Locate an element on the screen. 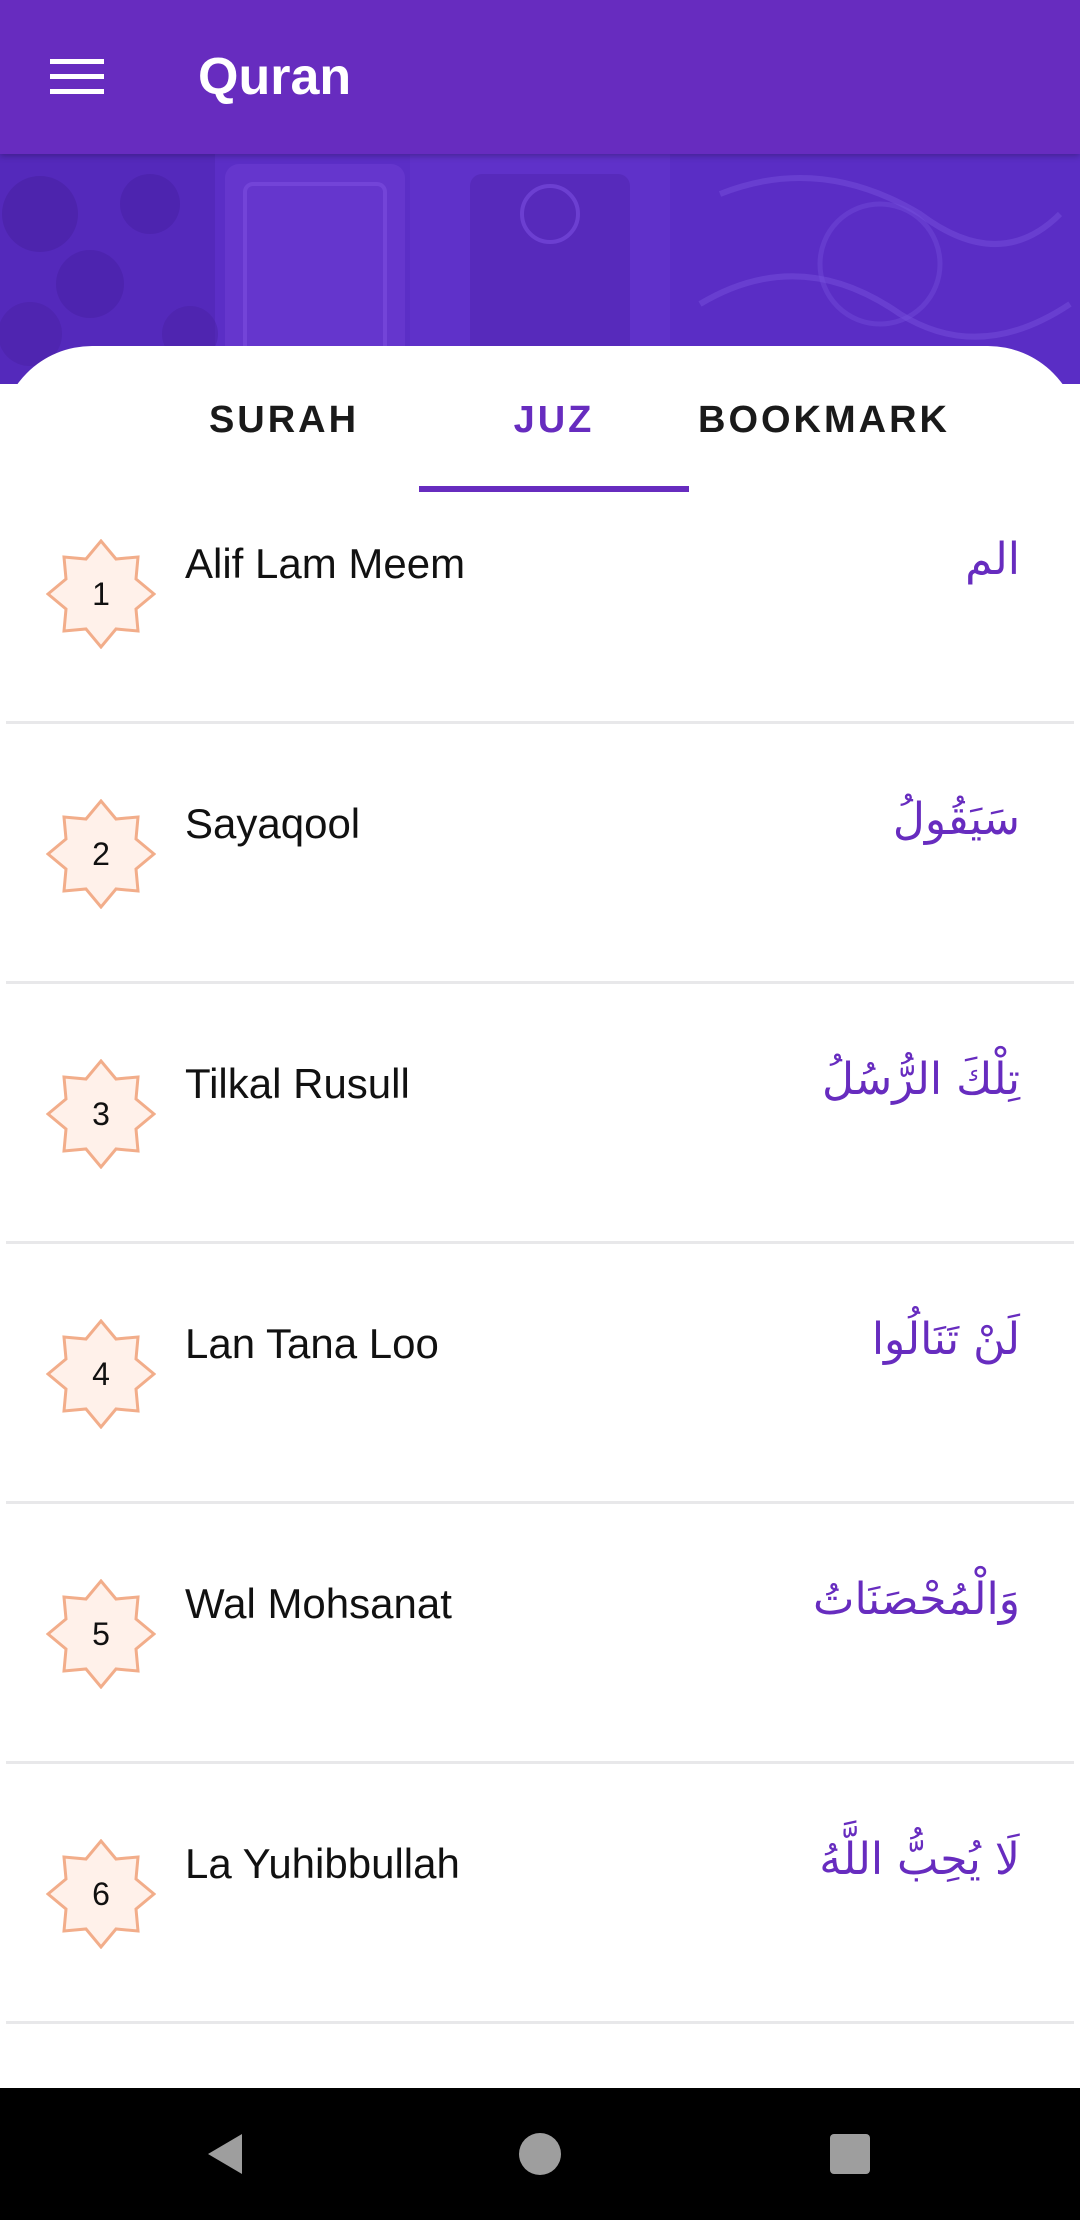 This screenshot has width=1080, height=2220. juz-number: 4 is located at coordinates (101, 1373).